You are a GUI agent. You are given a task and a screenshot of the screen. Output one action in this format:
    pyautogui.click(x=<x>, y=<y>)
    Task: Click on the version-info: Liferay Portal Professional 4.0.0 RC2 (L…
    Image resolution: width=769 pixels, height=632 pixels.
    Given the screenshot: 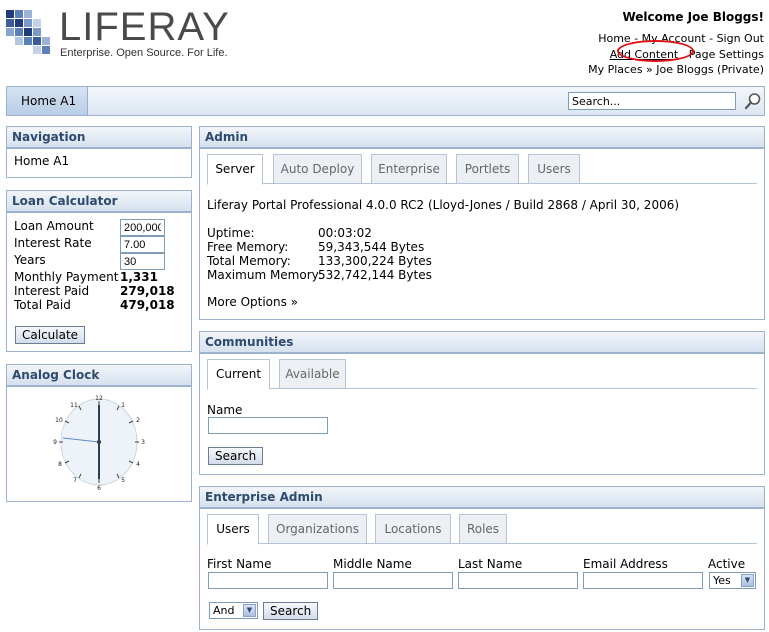 What is the action you would take?
    pyautogui.click(x=443, y=205)
    